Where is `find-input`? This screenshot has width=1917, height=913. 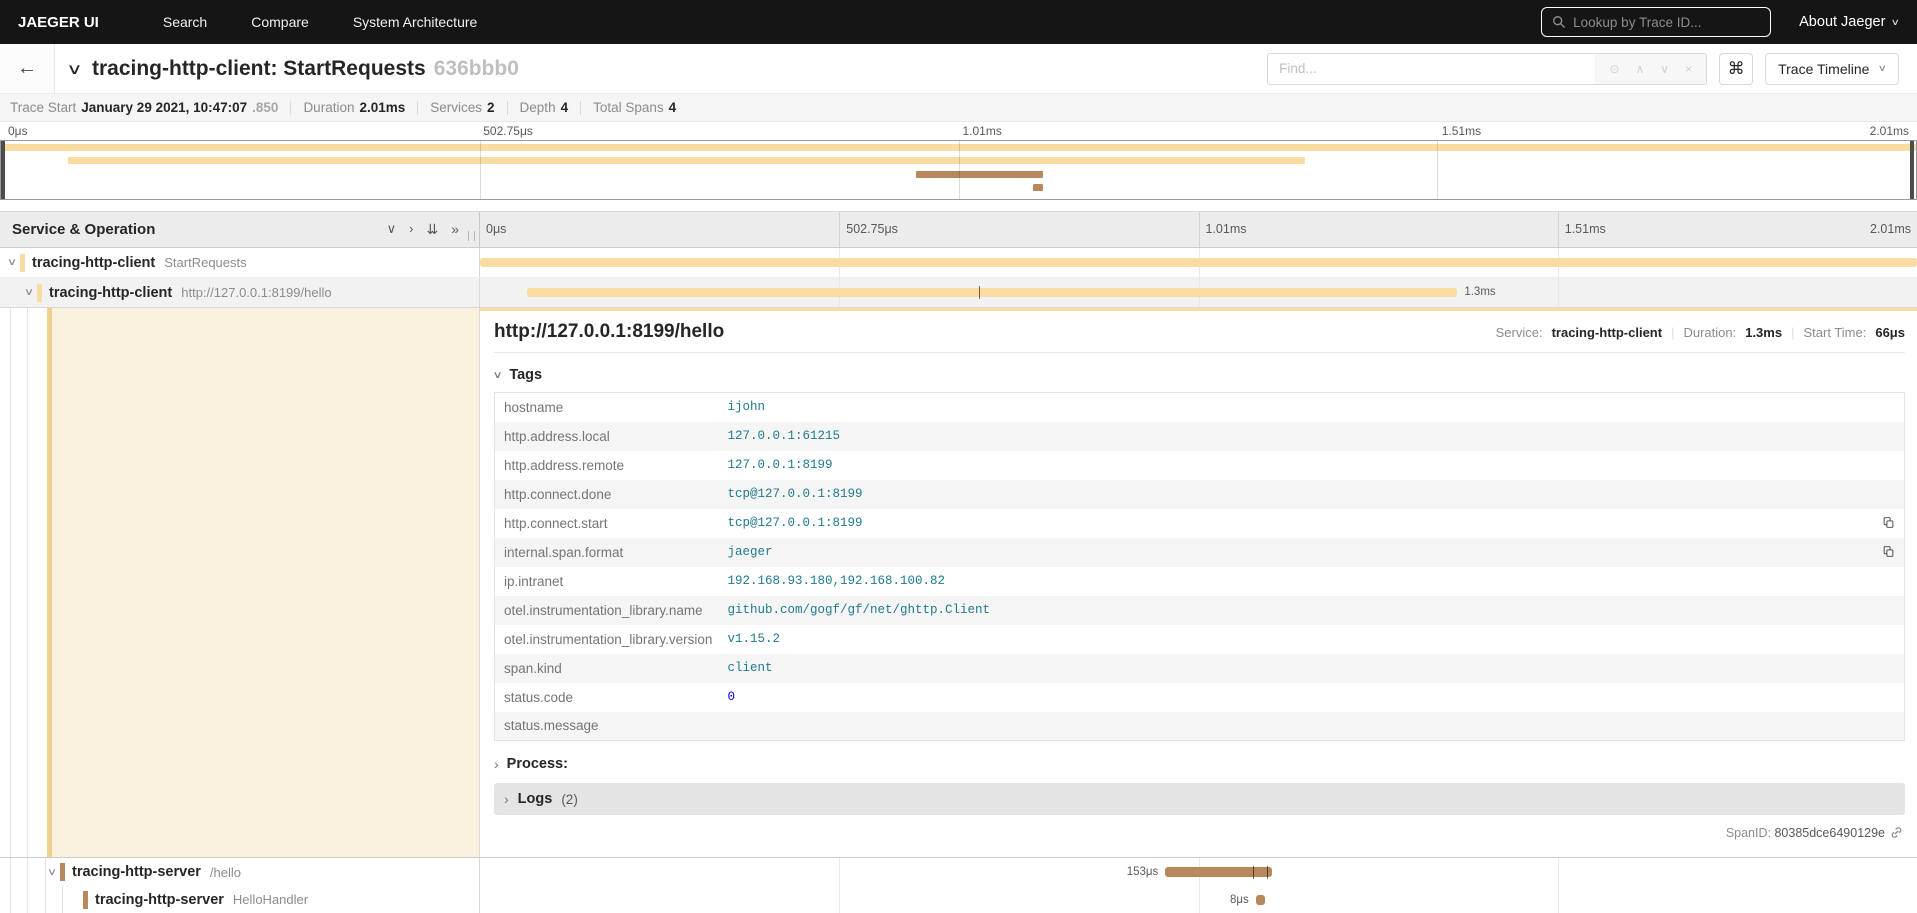
find-input is located at coordinates (1432, 68).